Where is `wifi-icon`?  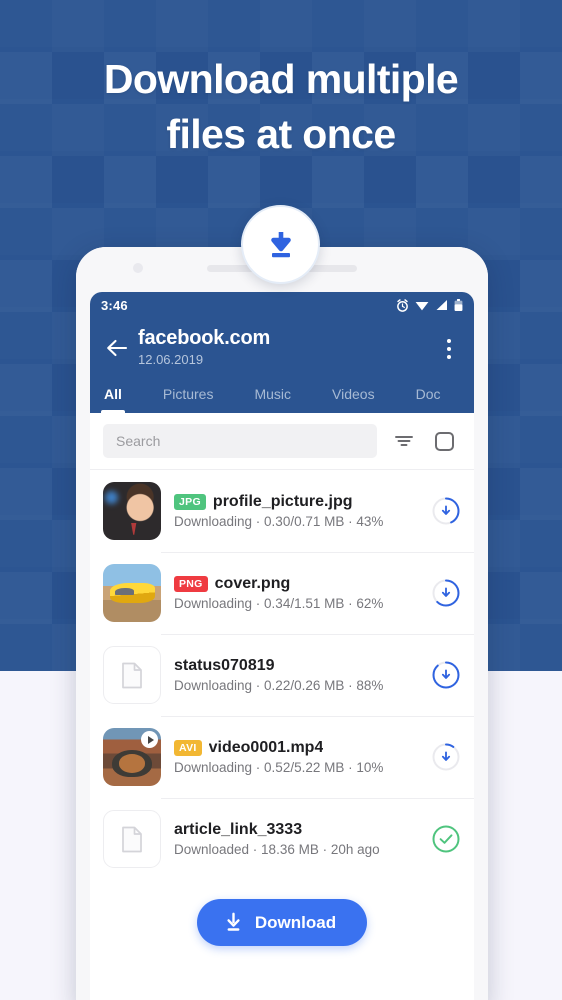
wifi-icon is located at coordinates (422, 306).